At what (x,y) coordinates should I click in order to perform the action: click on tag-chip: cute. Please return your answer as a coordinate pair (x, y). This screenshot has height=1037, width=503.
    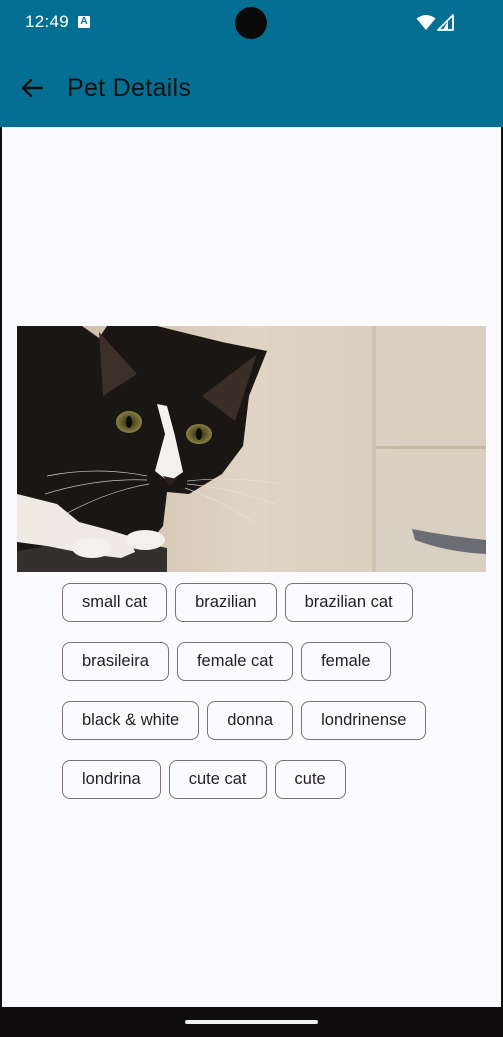
    Looking at the image, I should click on (310, 779).